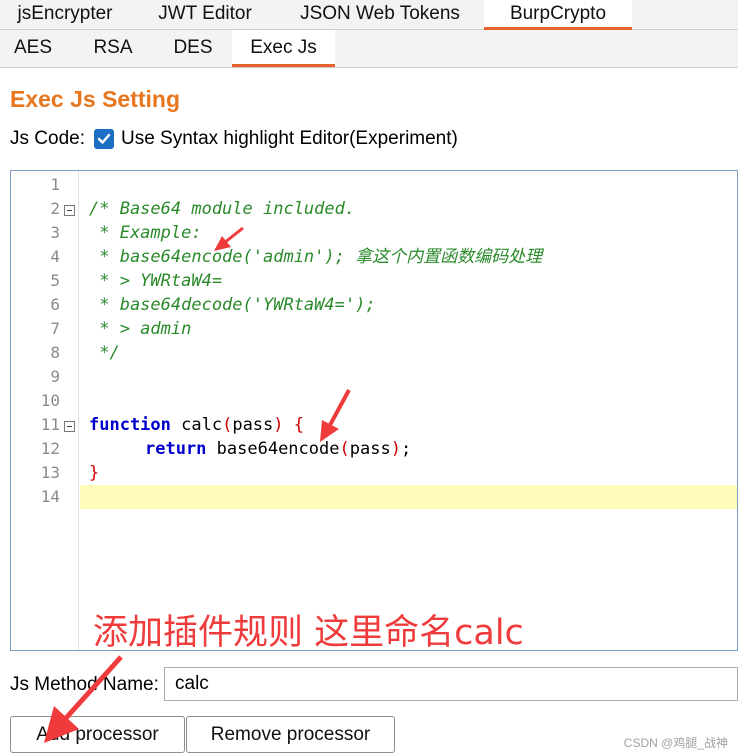  I want to click on identifier-calc: calc, so click(196, 425).